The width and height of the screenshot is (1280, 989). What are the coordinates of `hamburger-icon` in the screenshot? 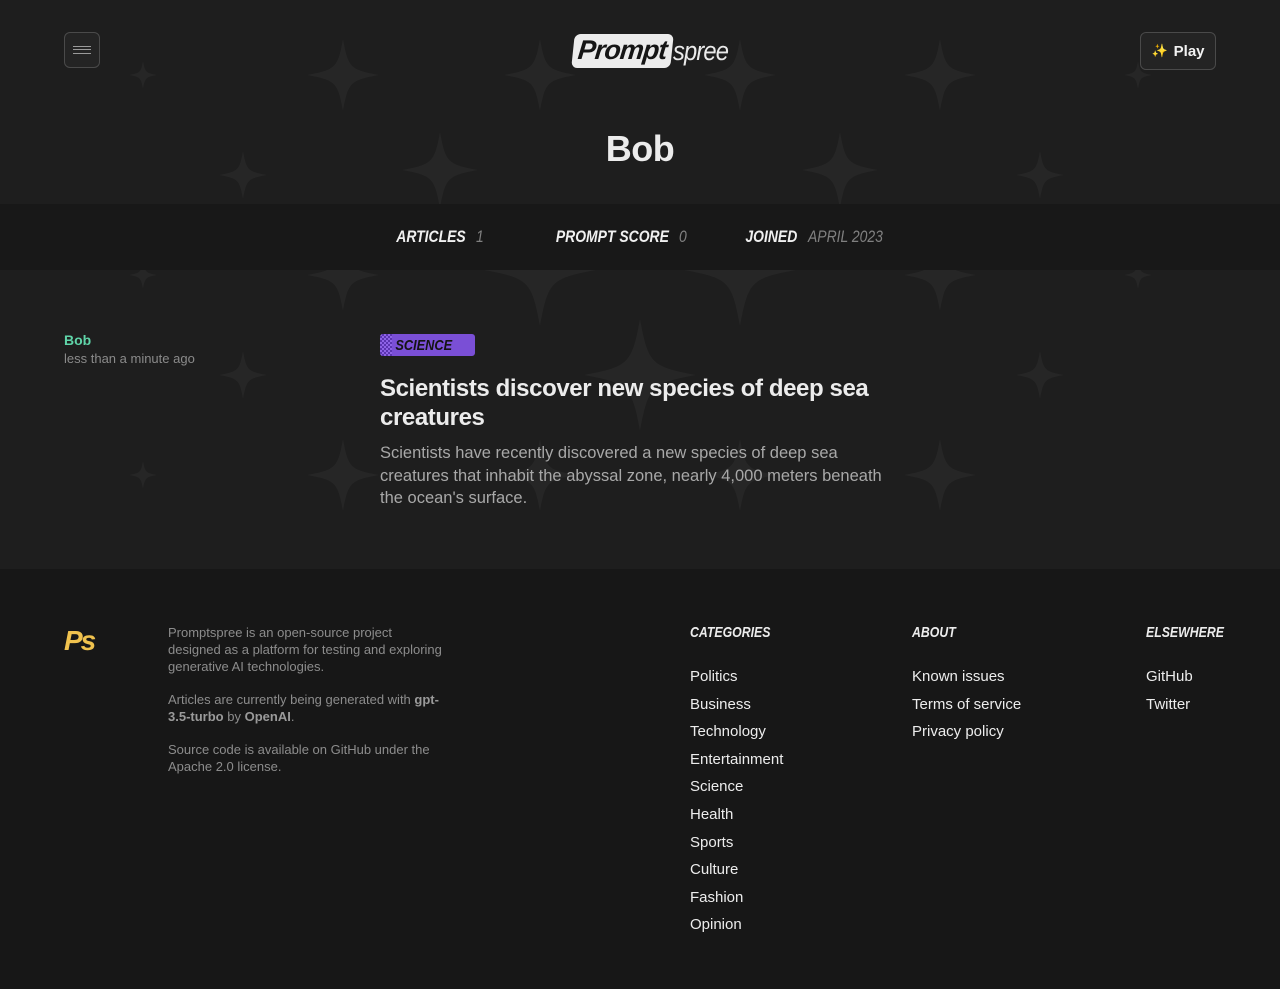 It's located at (82, 50).